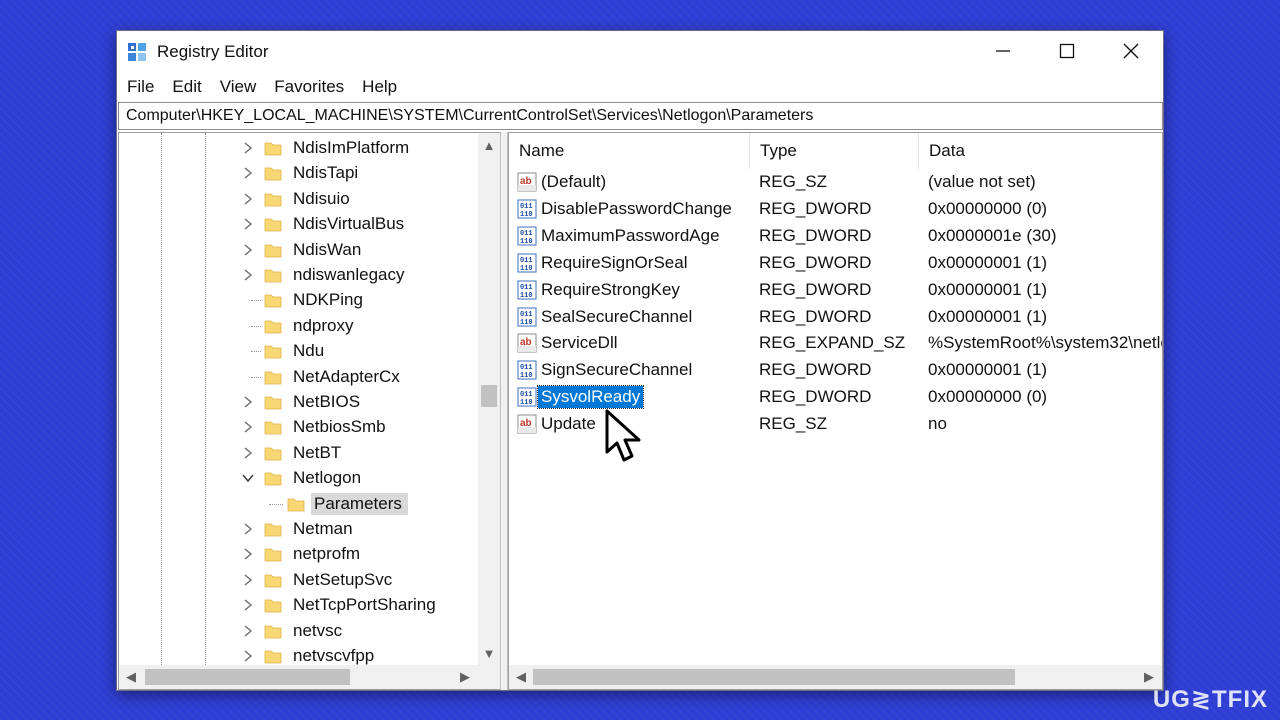 The width and height of the screenshot is (1280, 720). Describe the element at coordinates (299, 173) in the screenshot. I see `tree-item: NdisTapi` at that location.